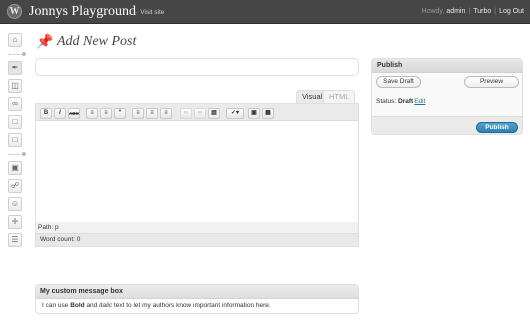 This screenshot has height=326, width=530. What do you see at coordinates (447, 66) in the screenshot?
I see `publish-heading: Publish` at bounding box center [447, 66].